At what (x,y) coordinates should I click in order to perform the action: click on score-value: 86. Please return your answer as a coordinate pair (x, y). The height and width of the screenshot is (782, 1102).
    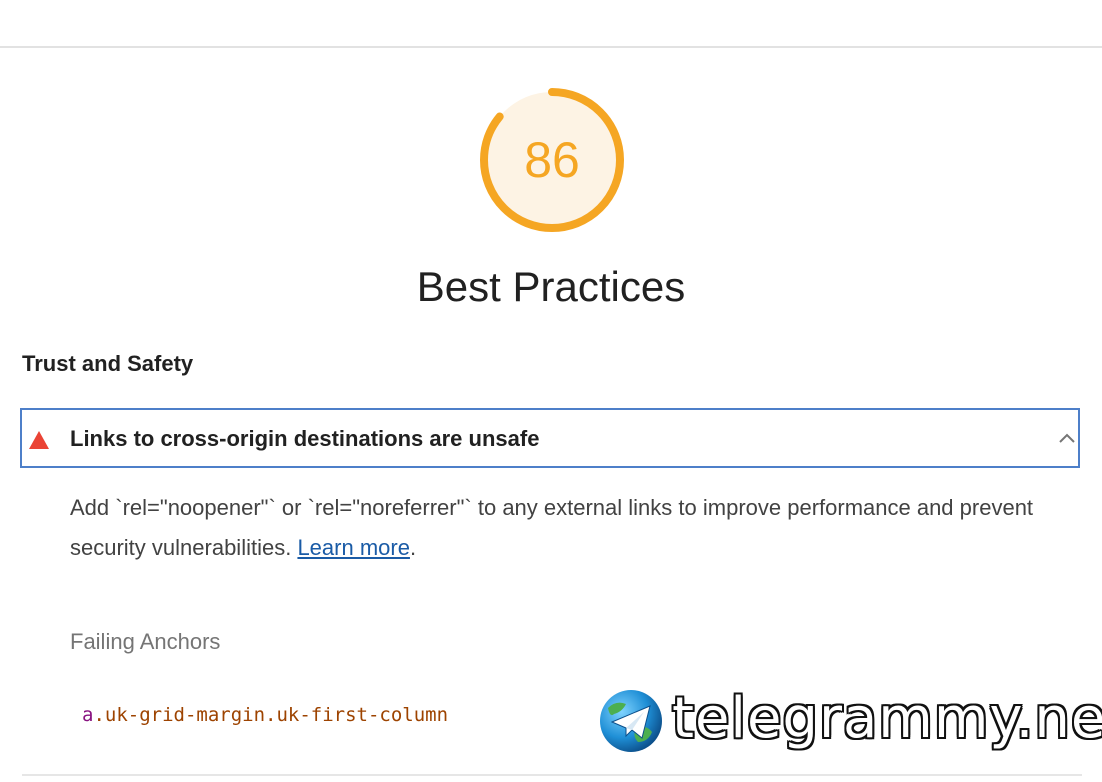
    Looking at the image, I should click on (552, 160).